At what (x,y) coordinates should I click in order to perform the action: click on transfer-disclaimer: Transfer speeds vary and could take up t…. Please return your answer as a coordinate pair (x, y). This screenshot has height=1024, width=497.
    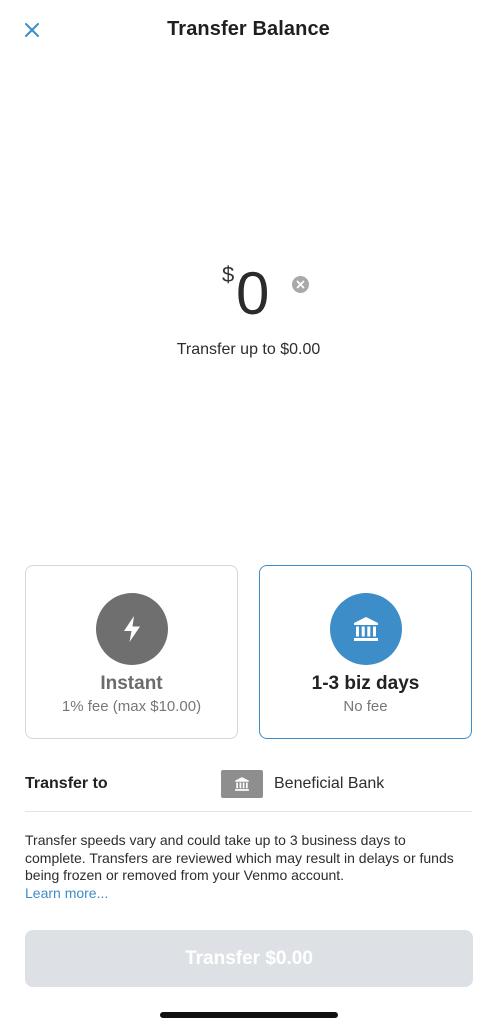
    Looking at the image, I should click on (245, 867).